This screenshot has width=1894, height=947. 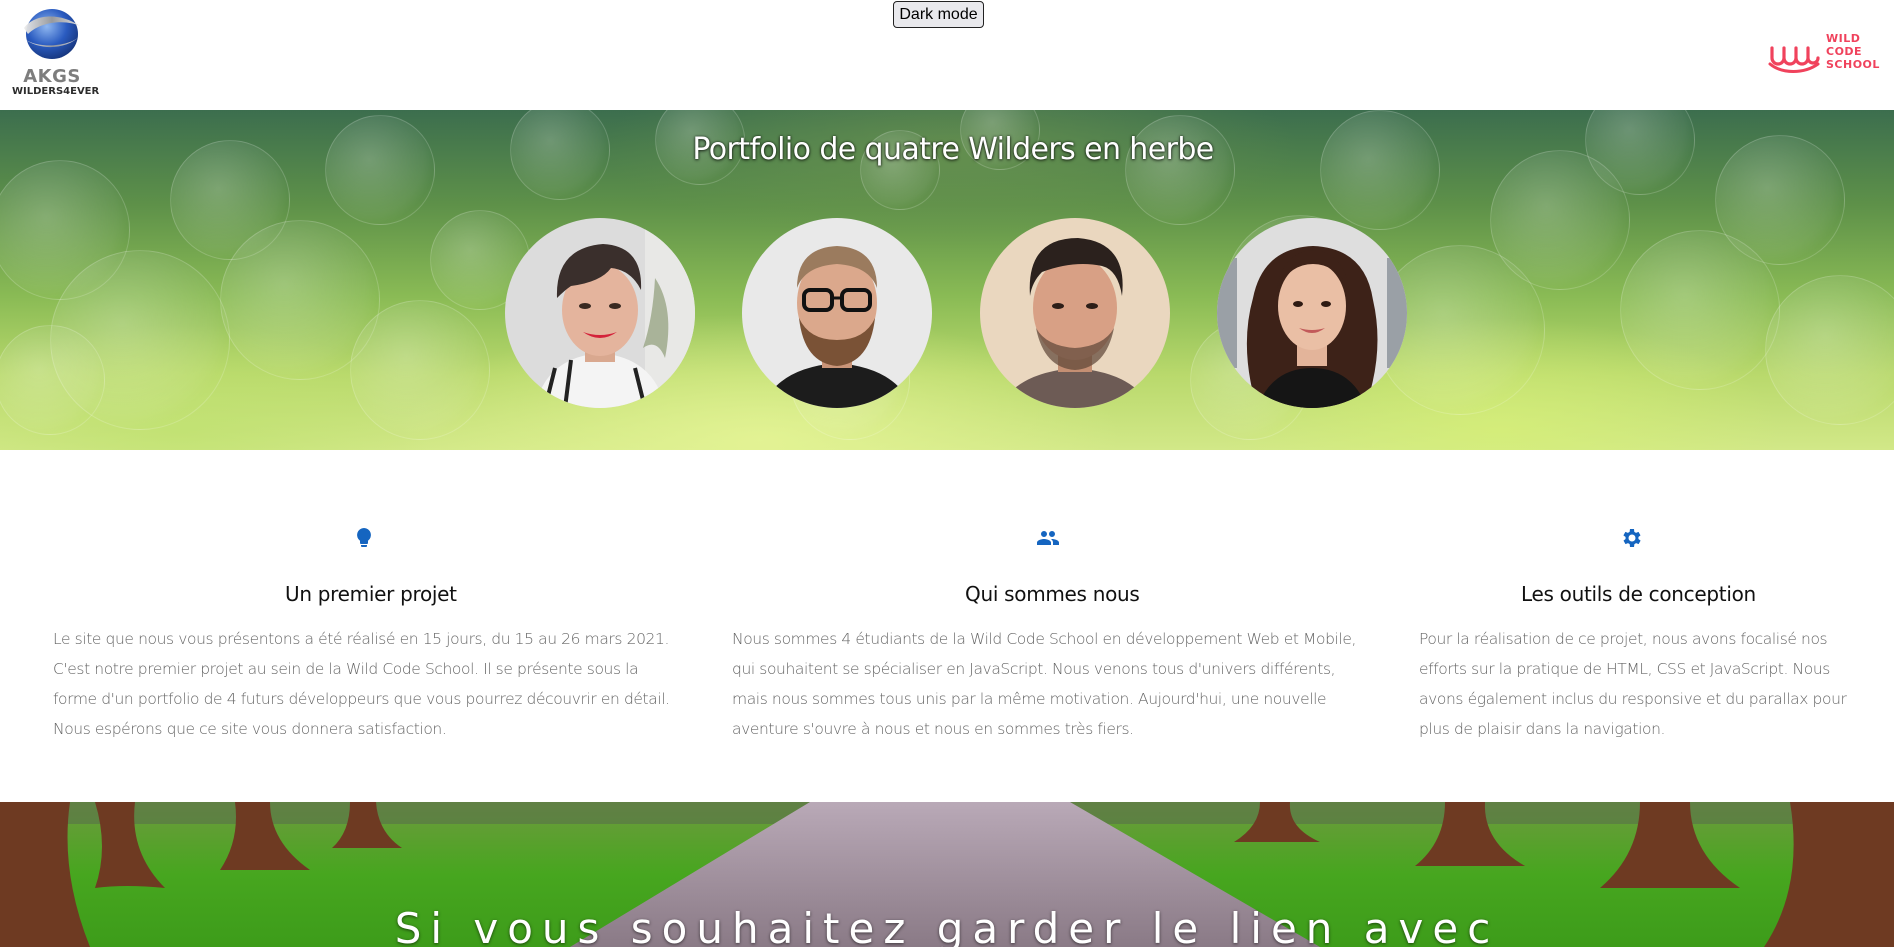 What do you see at coordinates (938, 14) in the screenshot?
I see `dark-mode-button: Dark mode` at bounding box center [938, 14].